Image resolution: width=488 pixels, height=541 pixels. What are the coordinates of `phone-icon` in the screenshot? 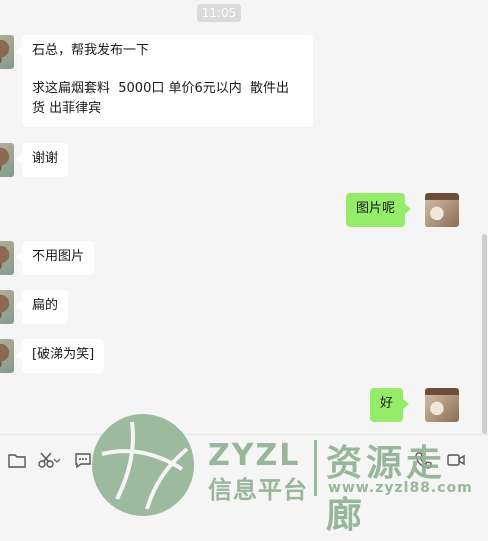 It's located at (424, 460).